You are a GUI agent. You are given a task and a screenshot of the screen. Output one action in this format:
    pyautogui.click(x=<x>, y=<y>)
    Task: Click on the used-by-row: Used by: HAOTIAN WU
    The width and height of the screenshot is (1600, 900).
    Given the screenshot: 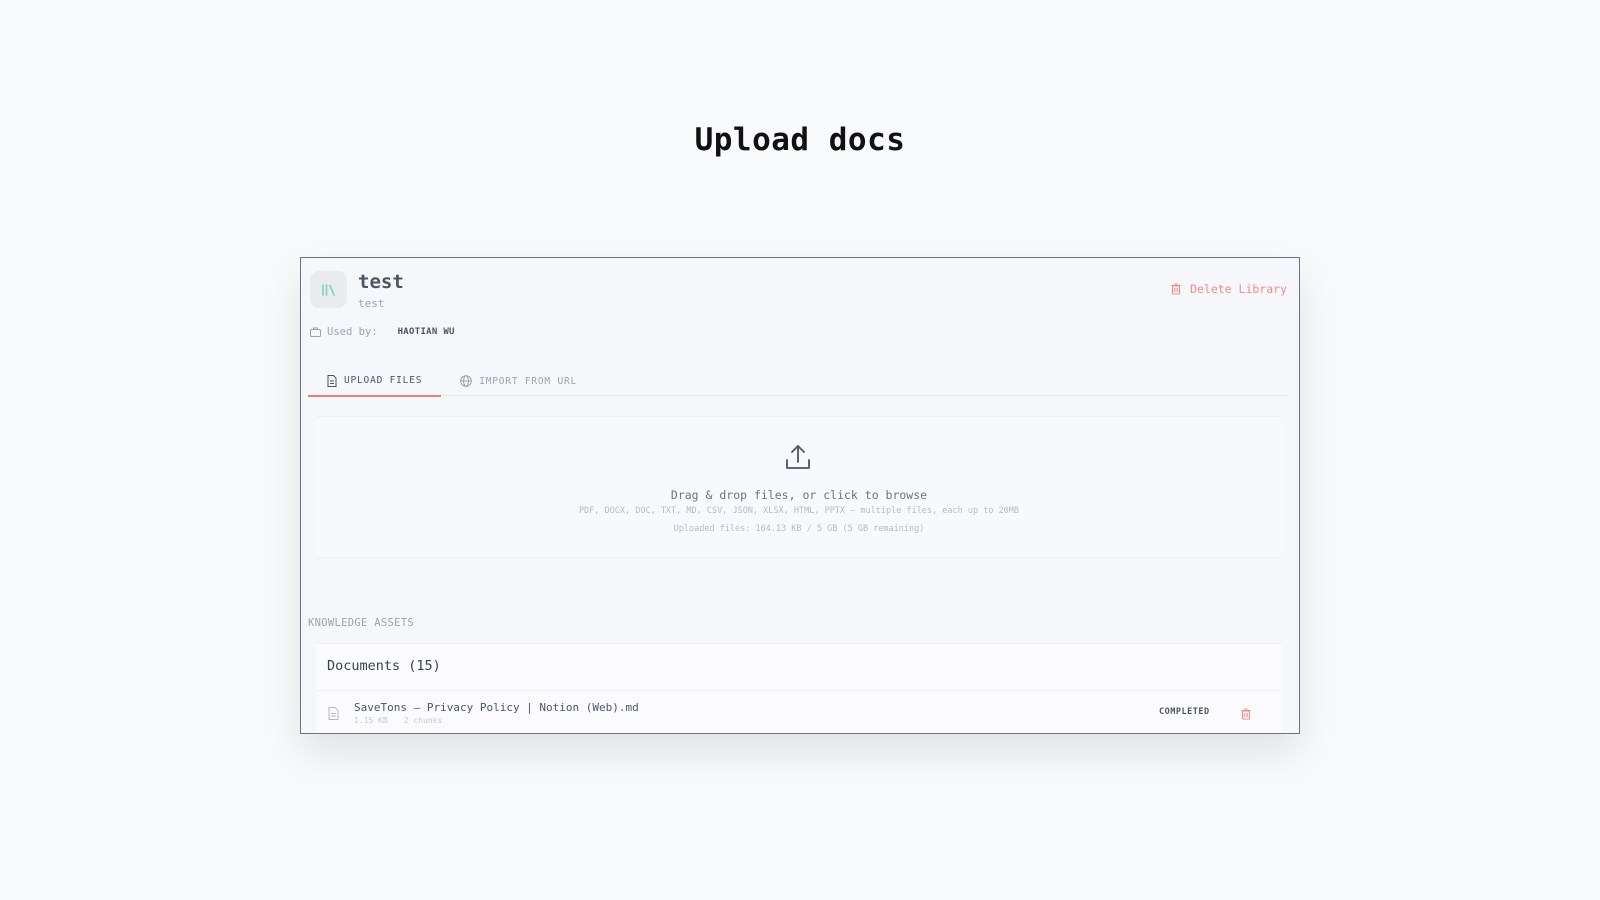 What is the action you would take?
    pyautogui.click(x=382, y=332)
    